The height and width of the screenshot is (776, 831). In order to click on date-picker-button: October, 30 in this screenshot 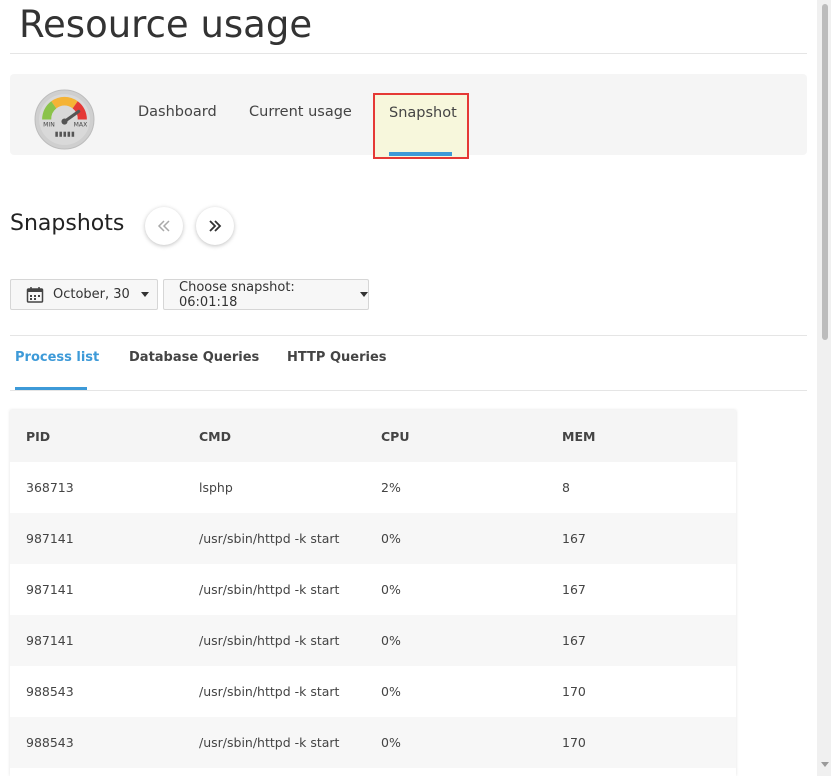, I will do `click(84, 294)`.